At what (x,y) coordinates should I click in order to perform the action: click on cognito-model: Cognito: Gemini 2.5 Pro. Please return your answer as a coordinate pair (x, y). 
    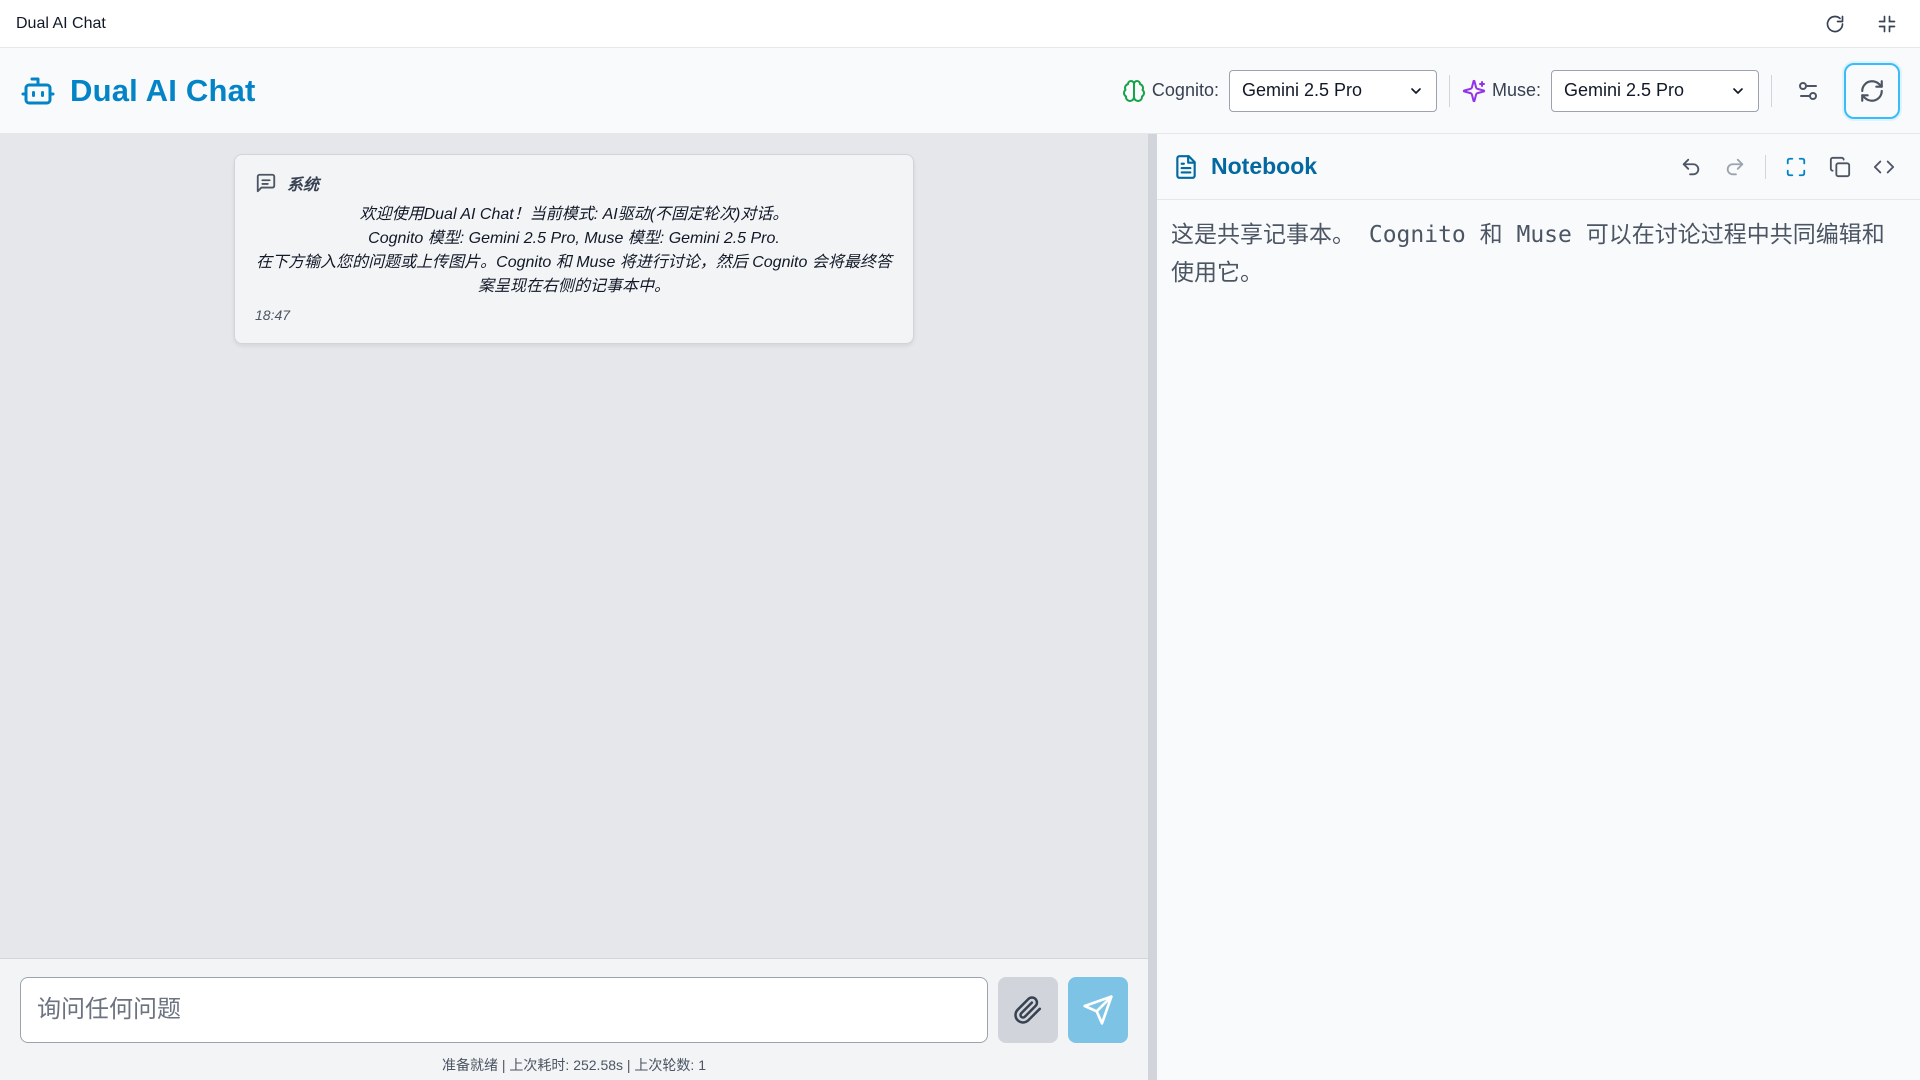
    Looking at the image, I should click on (1279, 90).